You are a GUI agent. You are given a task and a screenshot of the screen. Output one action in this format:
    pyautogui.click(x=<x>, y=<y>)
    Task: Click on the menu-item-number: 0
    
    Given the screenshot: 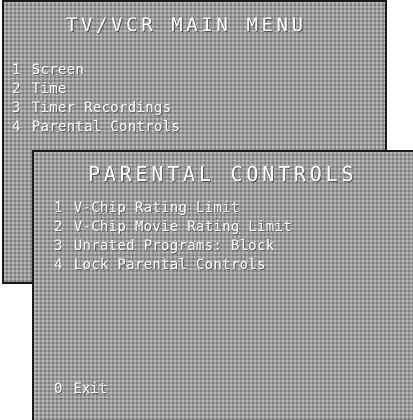 What is the action you would take?
    pyautogui.click(x=58, y=389)
    